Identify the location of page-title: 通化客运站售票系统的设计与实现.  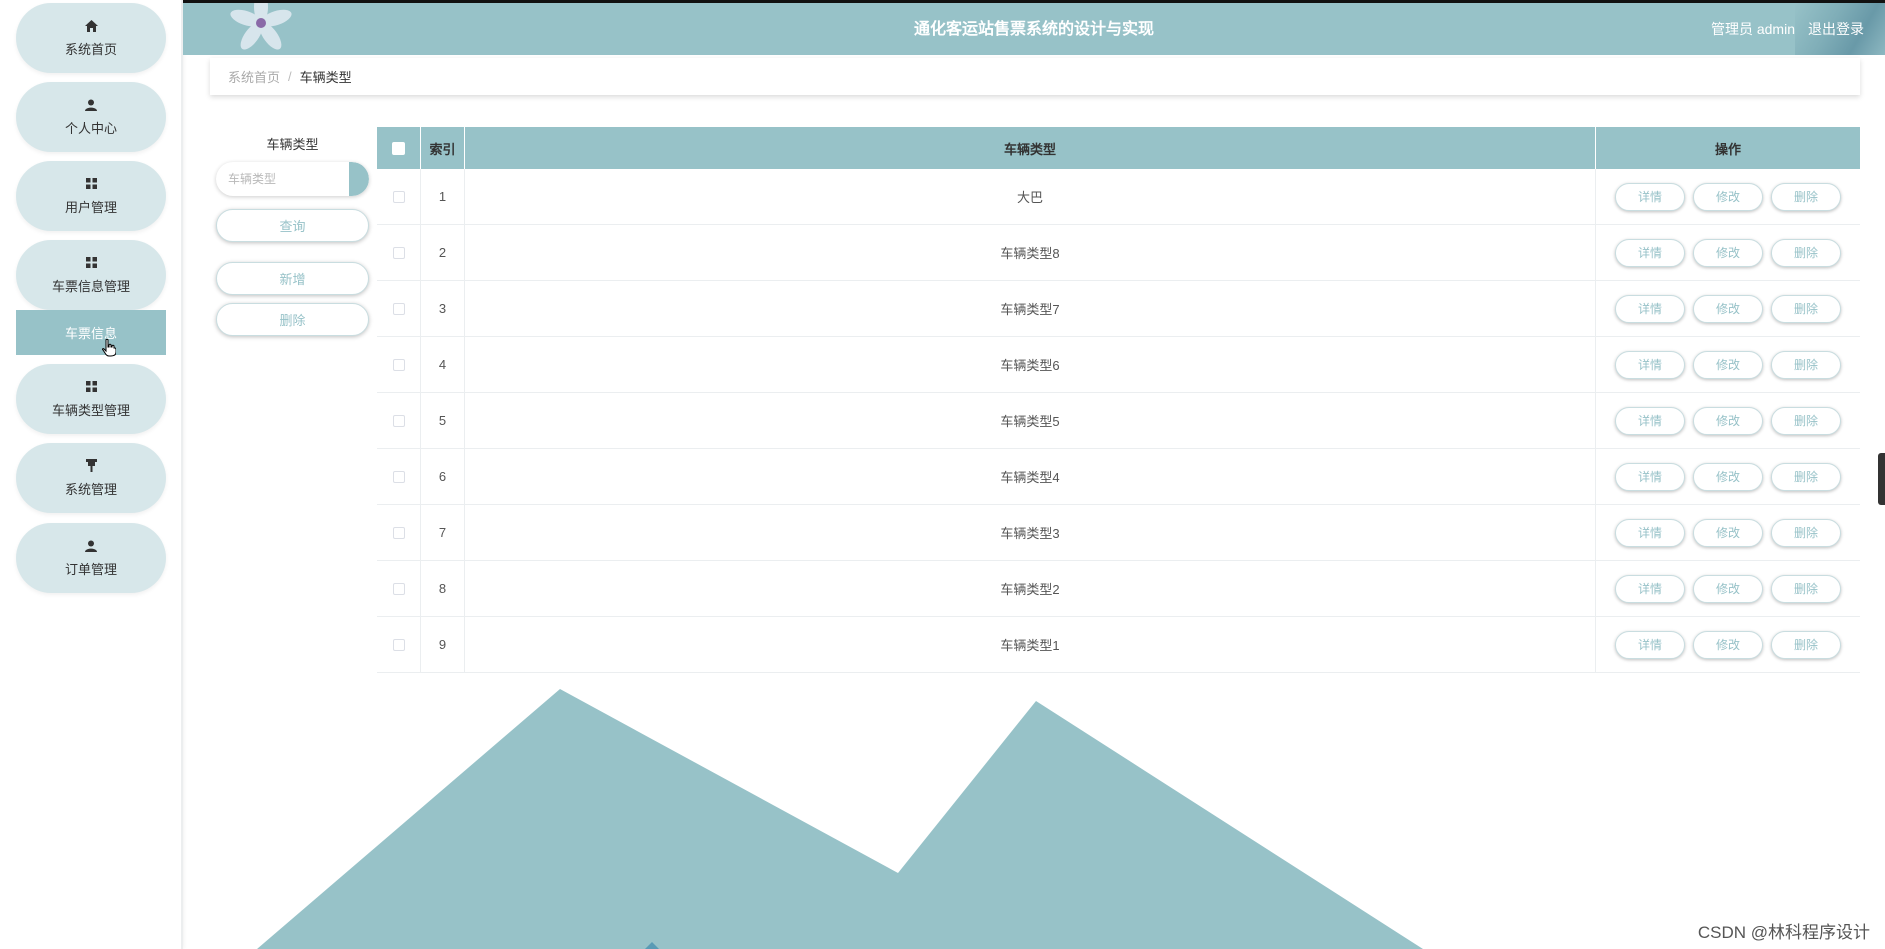
(1033, 28).